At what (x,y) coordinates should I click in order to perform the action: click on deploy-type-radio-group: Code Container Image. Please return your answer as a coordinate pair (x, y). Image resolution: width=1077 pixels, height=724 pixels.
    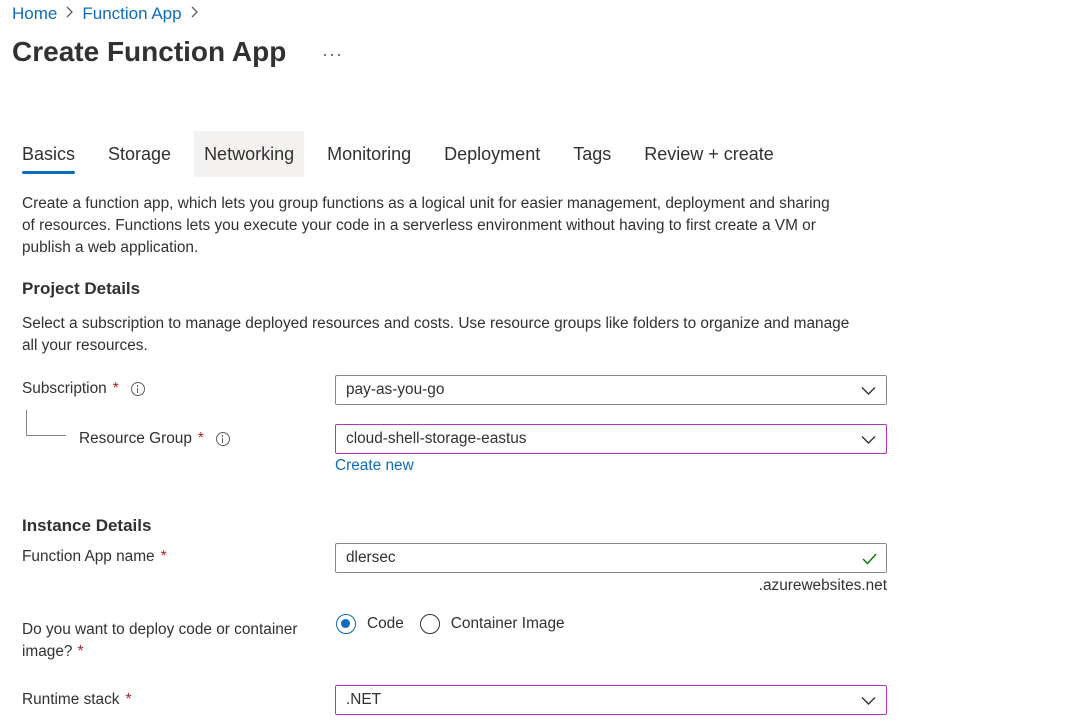
    Looking at the image, I should click on (450, 624).